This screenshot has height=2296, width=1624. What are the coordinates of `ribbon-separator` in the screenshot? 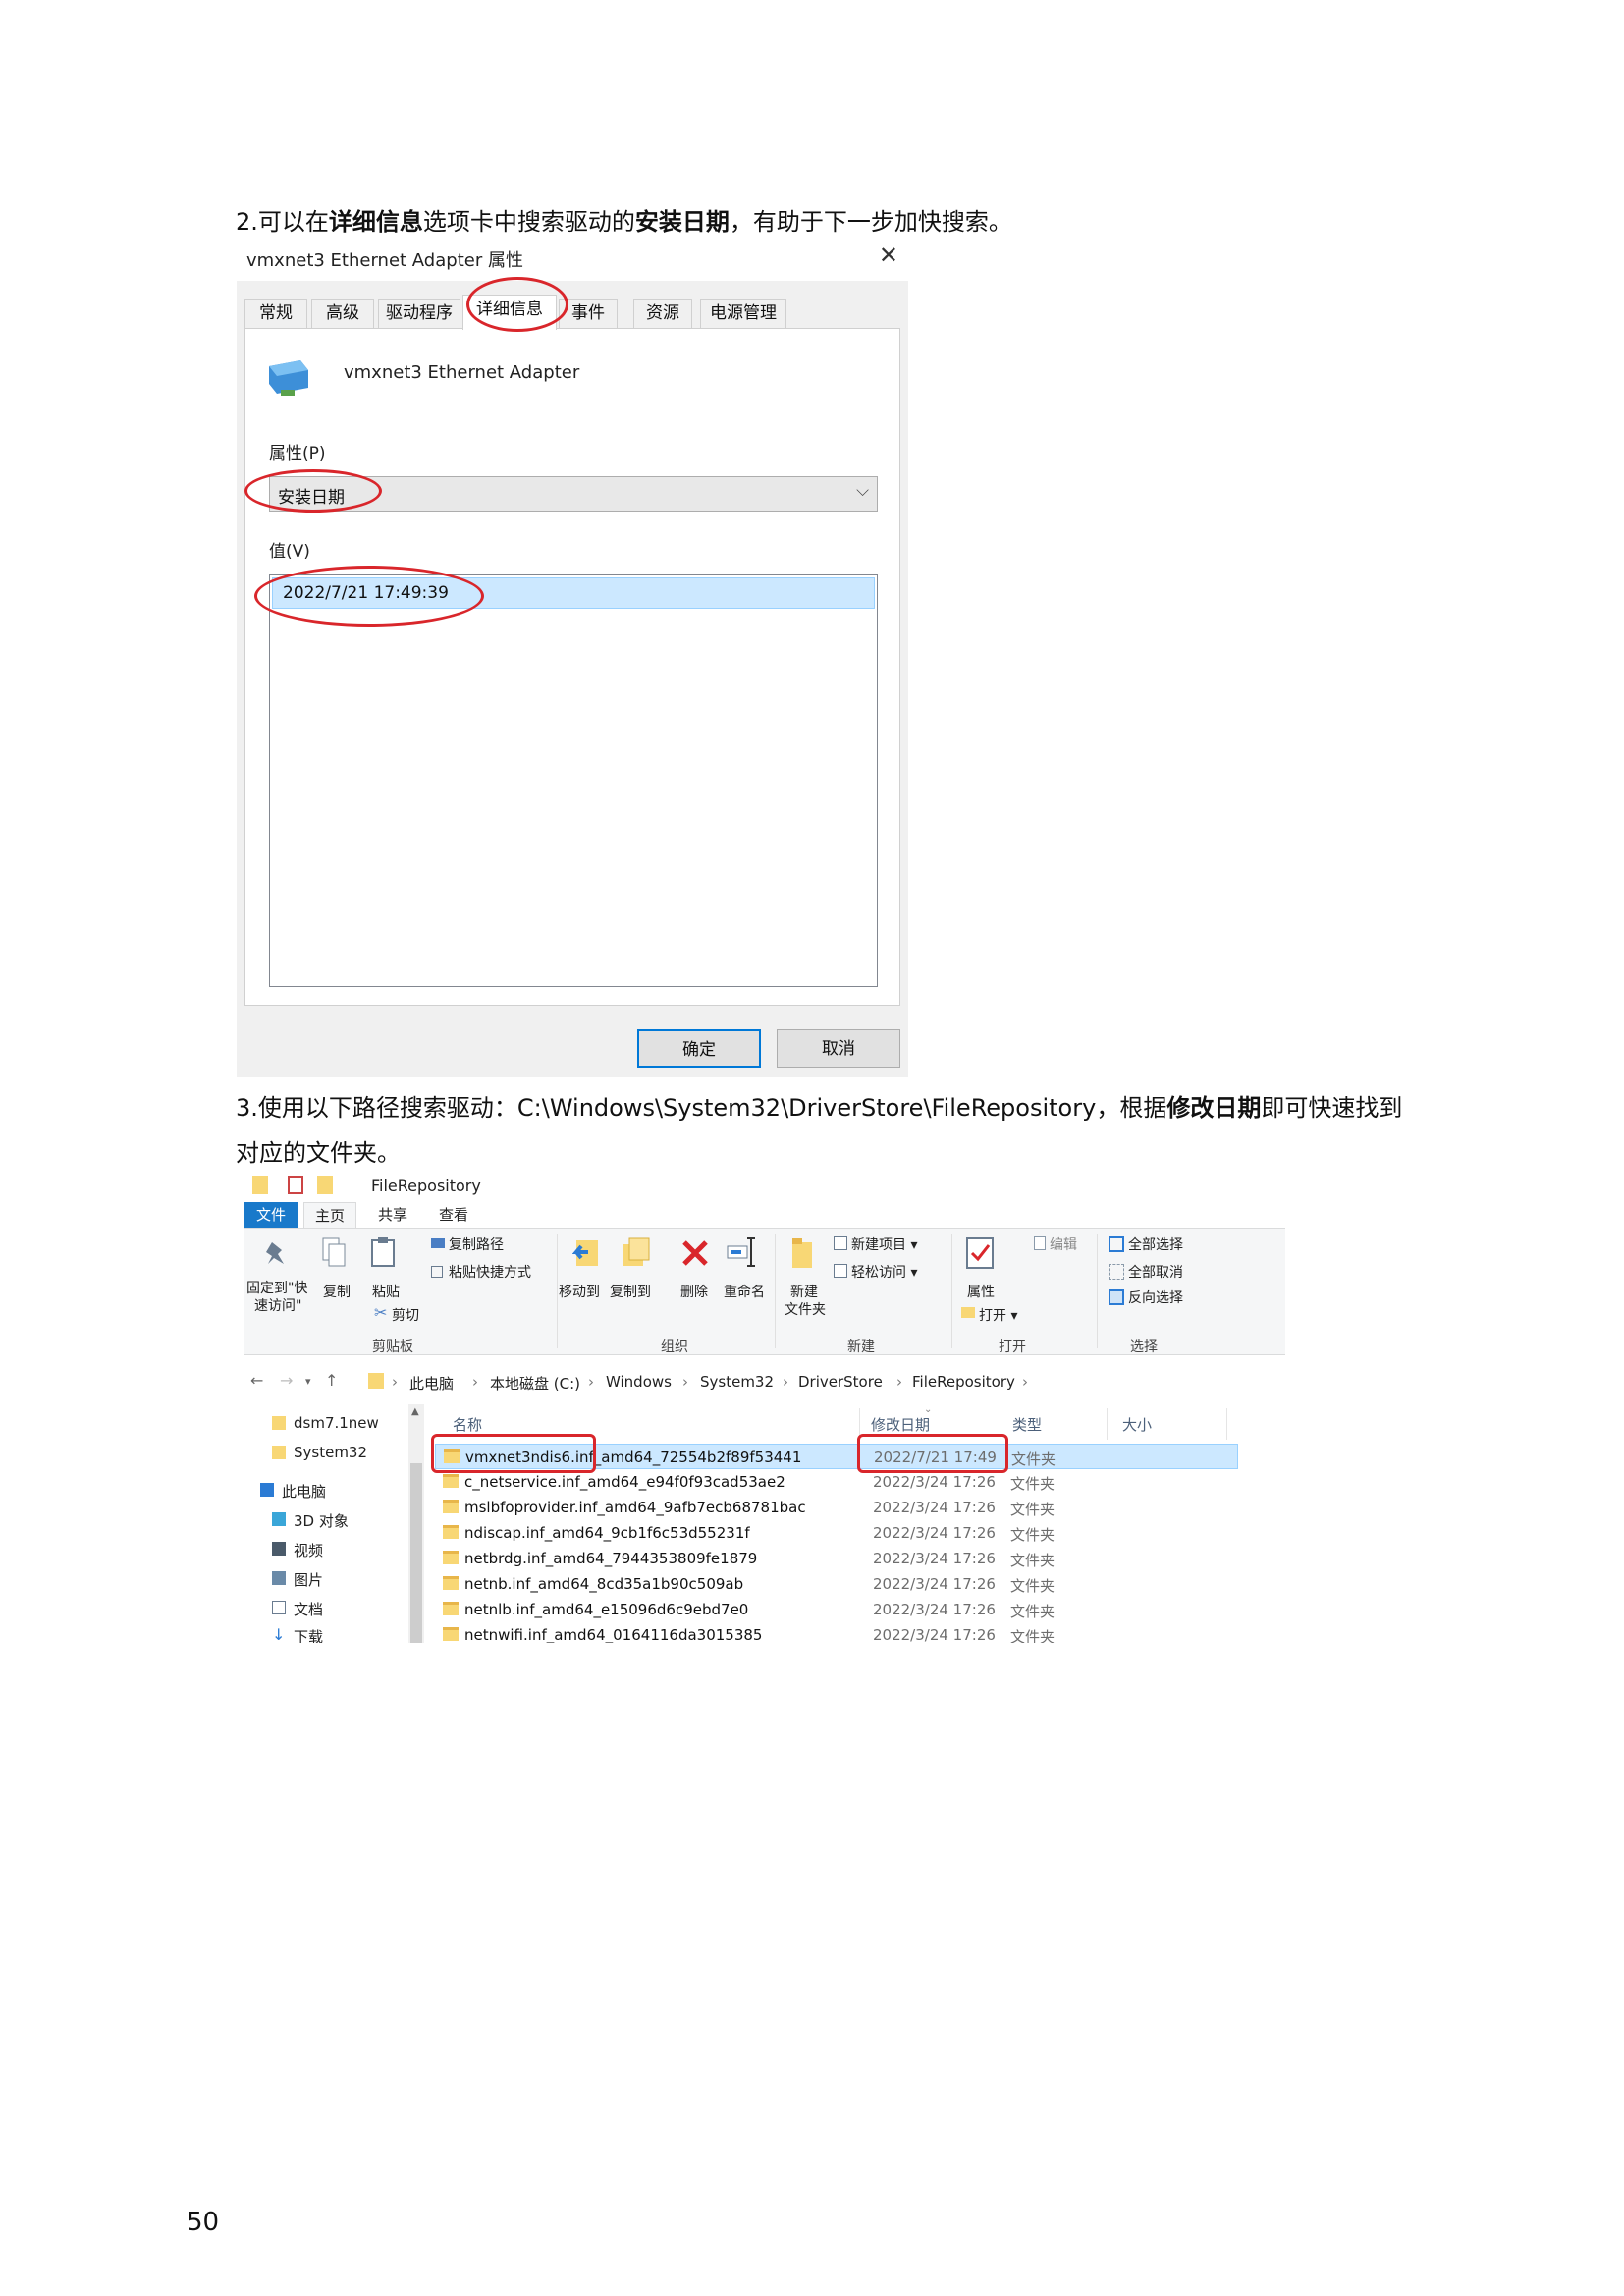 It's located at (1097, 1291).